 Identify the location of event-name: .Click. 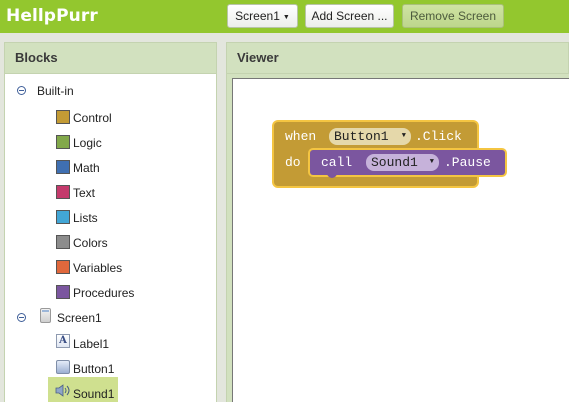
(438, 136).